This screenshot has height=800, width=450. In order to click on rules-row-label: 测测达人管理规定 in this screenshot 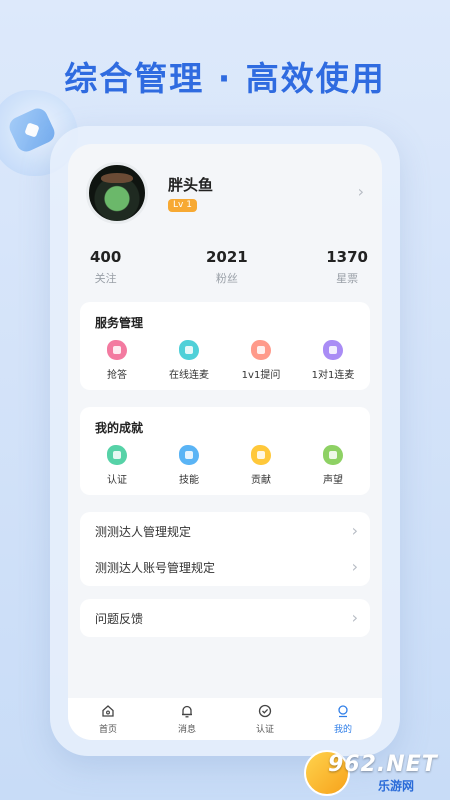, I will do `click(143, 532)`.